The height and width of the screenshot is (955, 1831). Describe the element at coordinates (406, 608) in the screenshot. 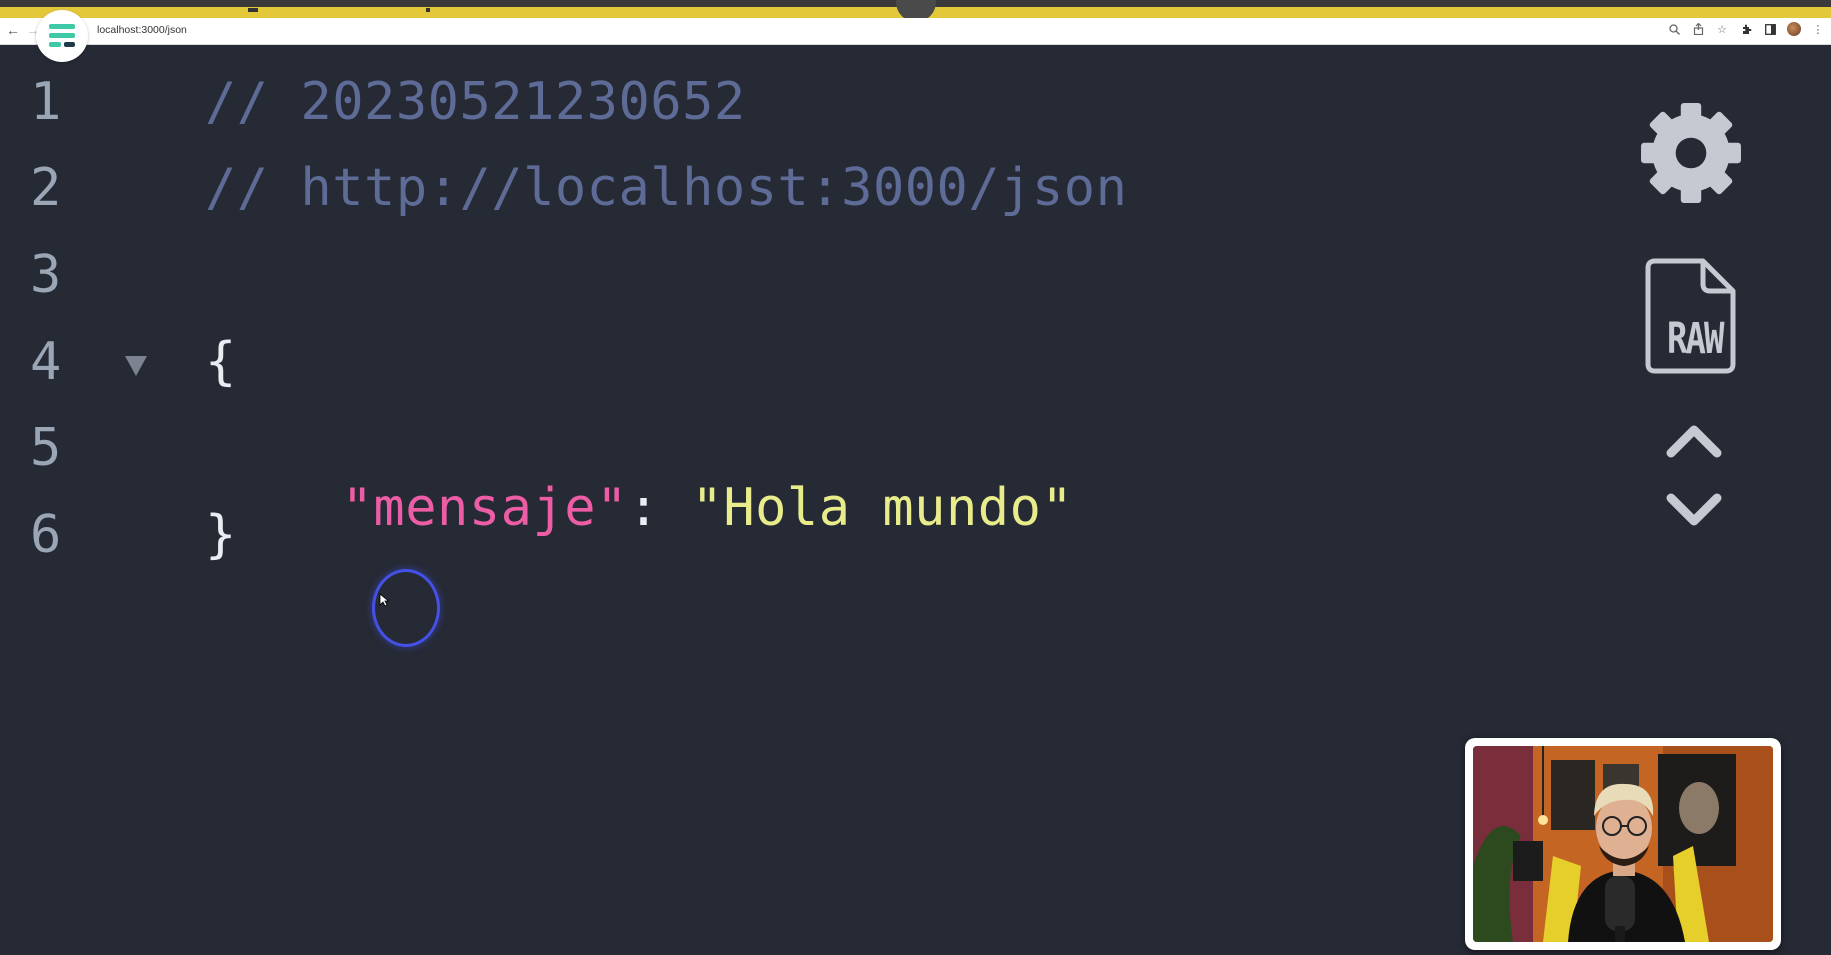

I see `cursor-highlight-ring` at that location.